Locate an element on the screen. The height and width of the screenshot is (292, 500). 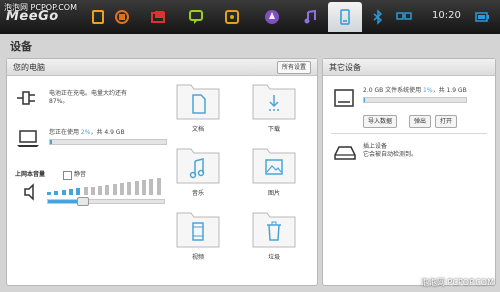
fs-usage-text: 2.0 GB 文件系统使用 1%，共 1.9 GB is located at coordinates (415, 91).